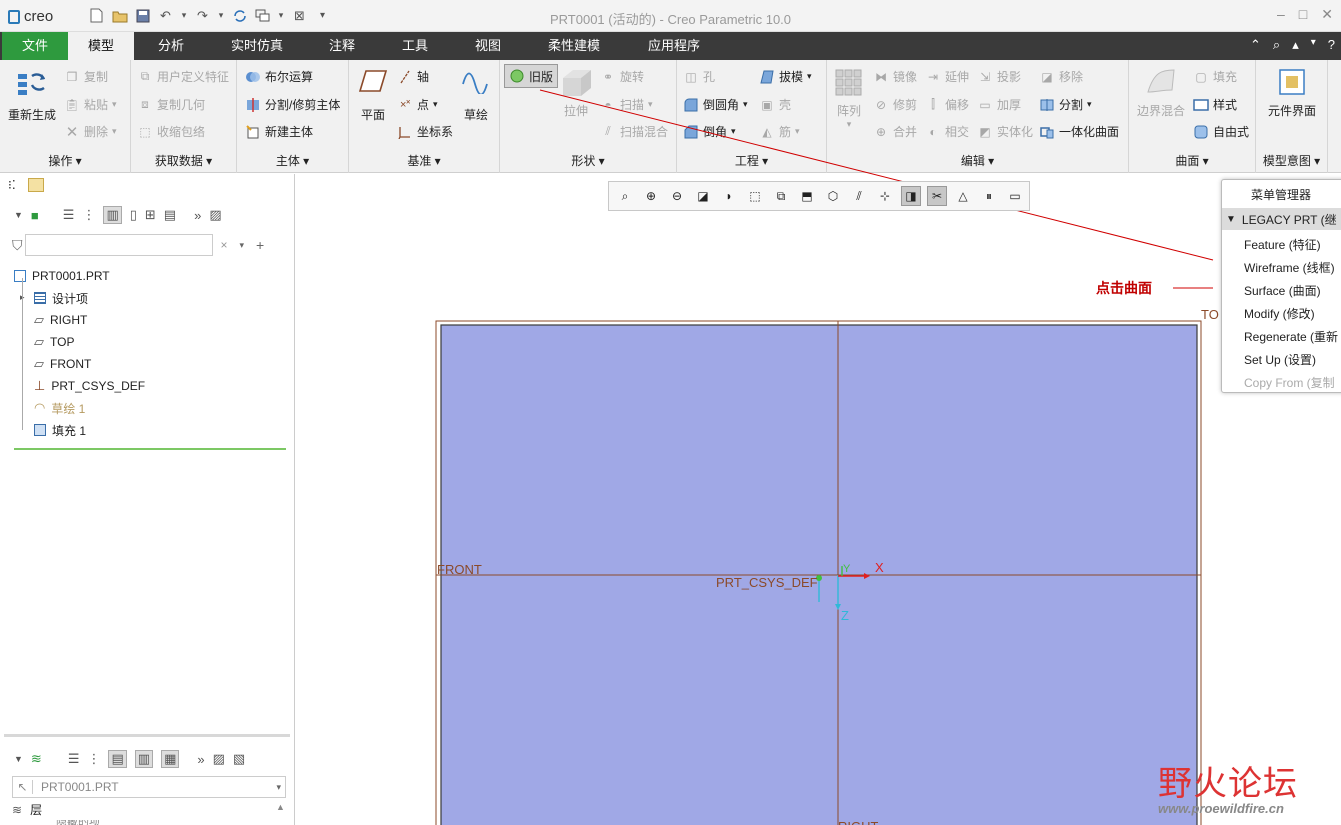  I want to click on view-manager-icon: ⧉, so click(781, 196).